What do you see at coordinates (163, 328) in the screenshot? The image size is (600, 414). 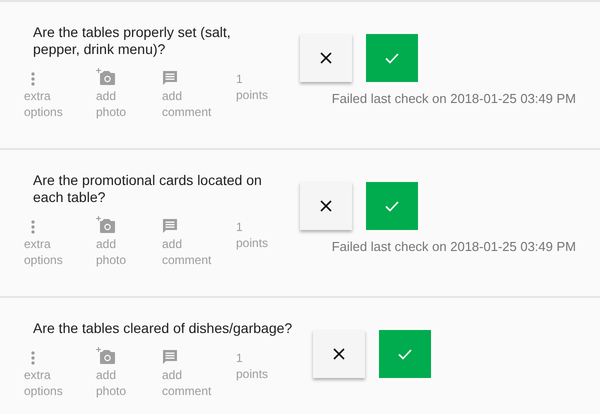 I see `question-text: Are the tables cleared of dishes/garbage?` at bounding box center [163, 328].